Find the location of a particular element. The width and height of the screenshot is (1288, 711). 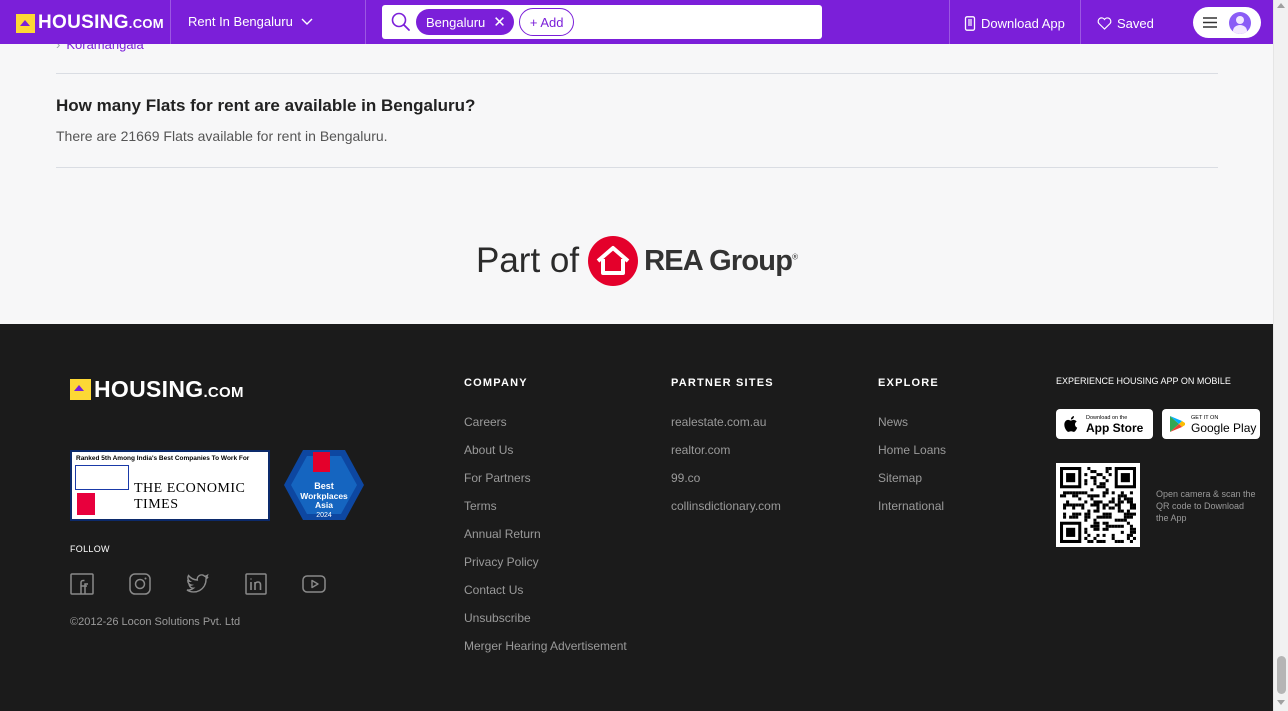

asia-badge-line1: Best is located at coordinates (324, 486).